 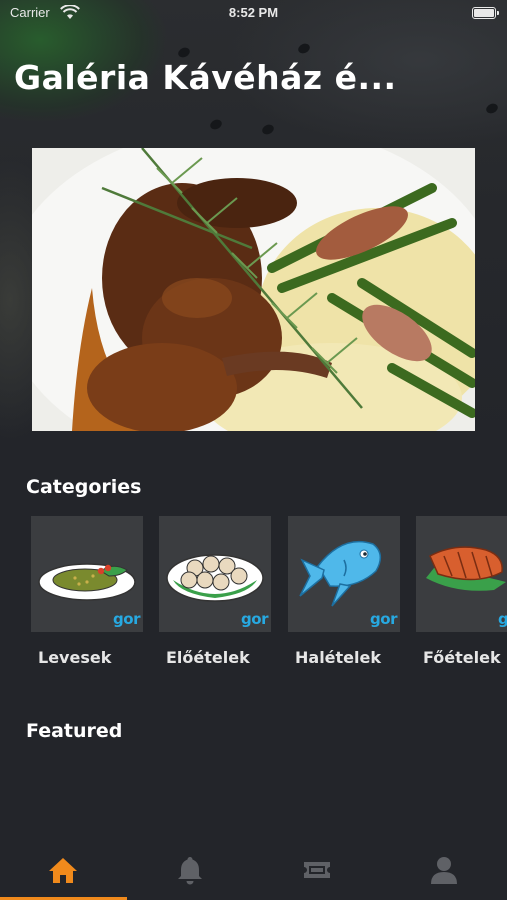 I want to click on status-bar: Carrier 8:52 PM, so click(x=253, y=14).